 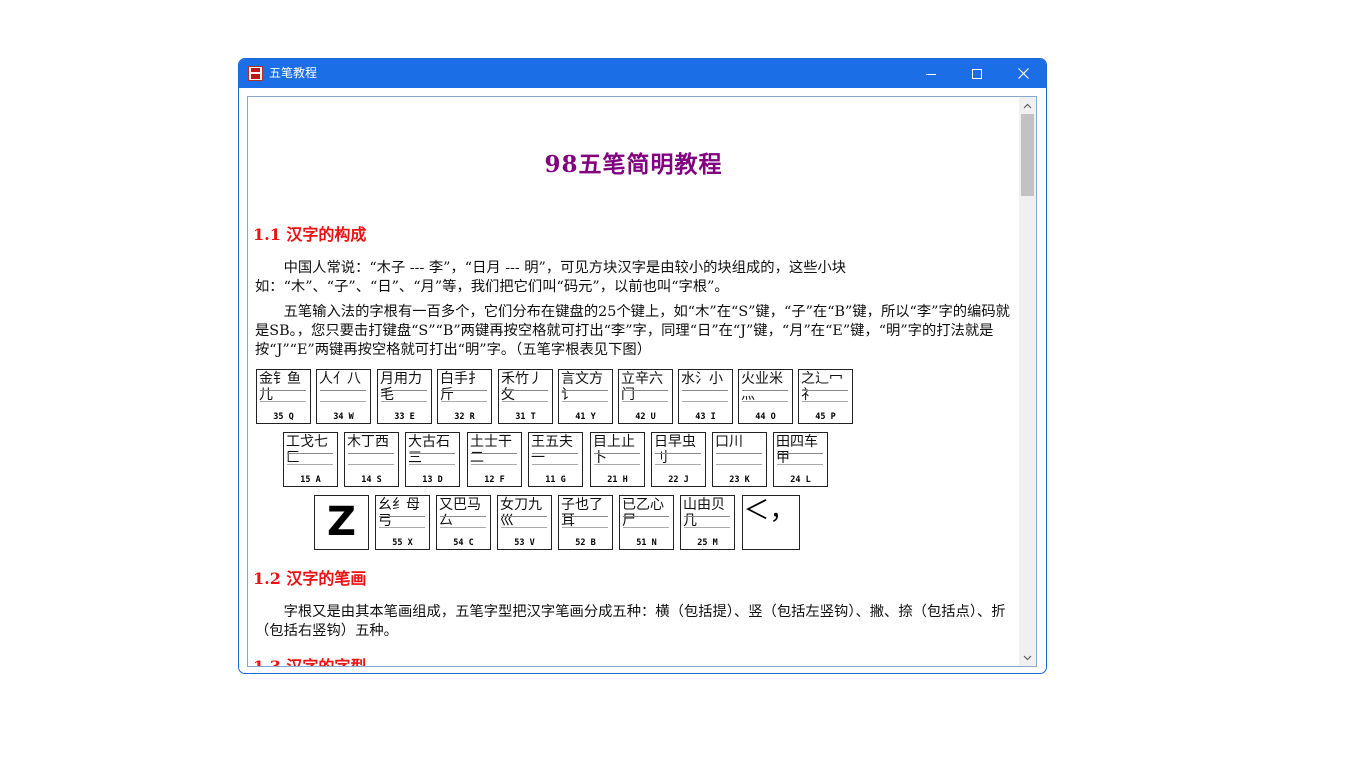 What do you see at coordinates (707, 522) in the screenshot?
I see `key-m: 山由贝几 25 M` at bounding box center [707, 522].